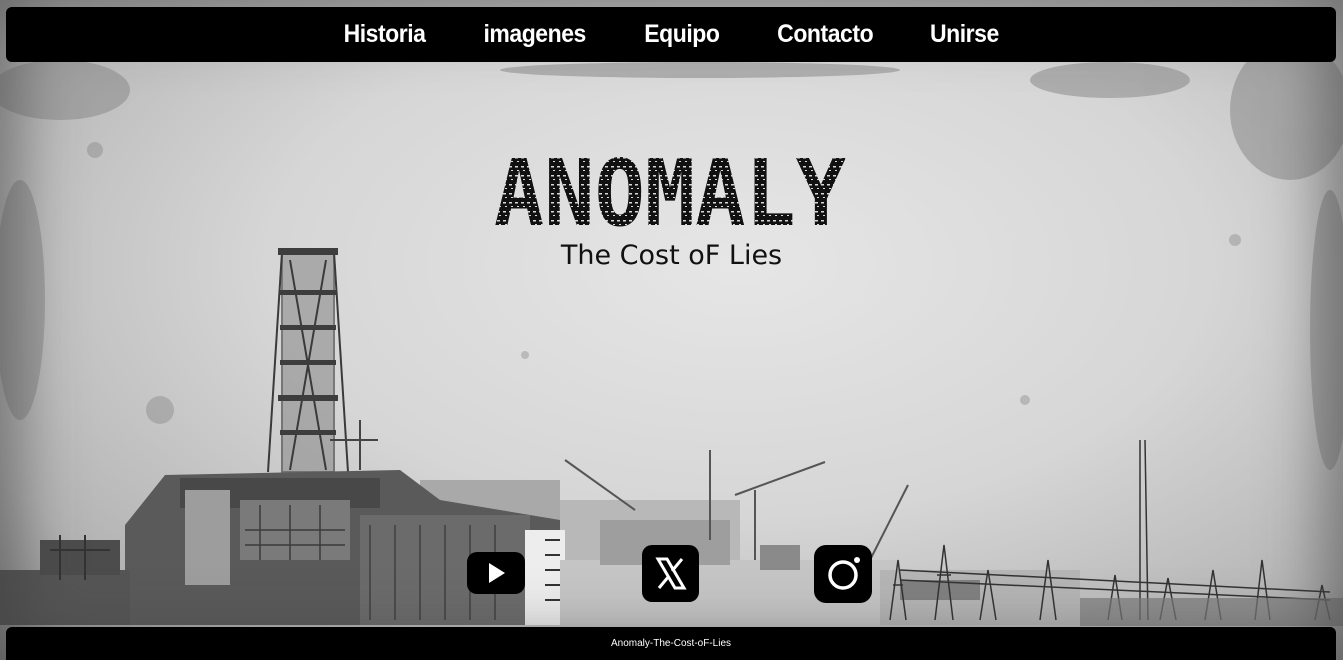  What do you see at coordinates (682, 34) in the screenshot?
I see `nav-link-equipo: Equipo` at bounding box center [682, 34].